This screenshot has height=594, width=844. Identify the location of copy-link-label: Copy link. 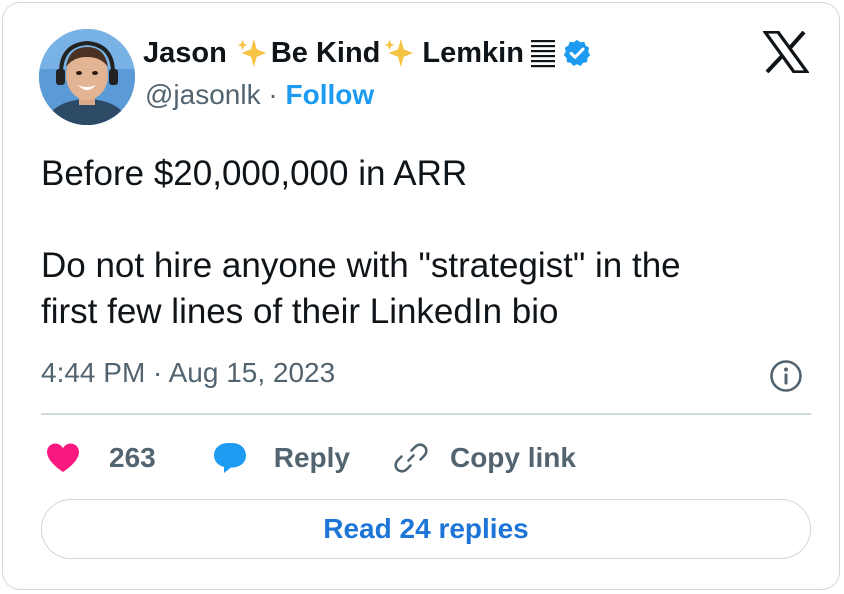
(512, 457).